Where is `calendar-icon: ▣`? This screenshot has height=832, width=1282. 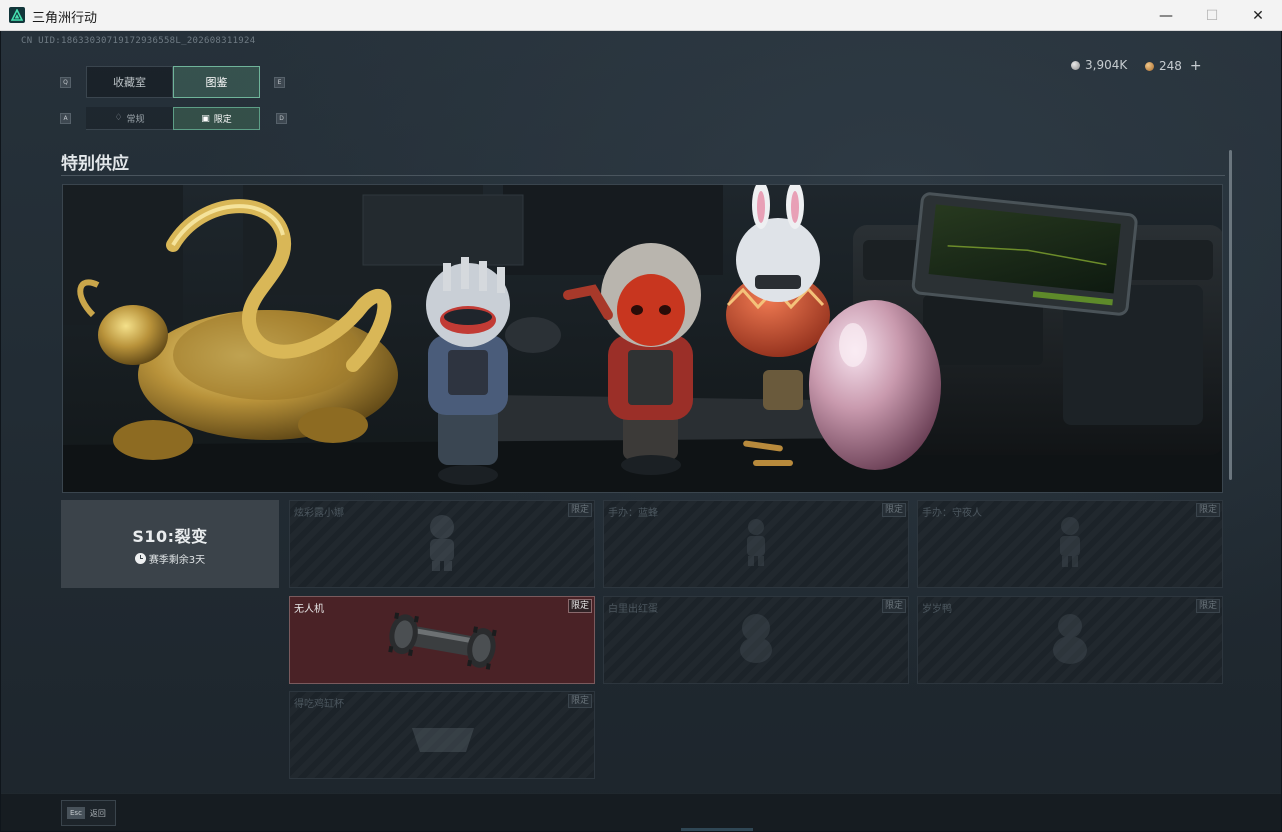 calendar-icon: ▣ is located at coordinates (205, 118).